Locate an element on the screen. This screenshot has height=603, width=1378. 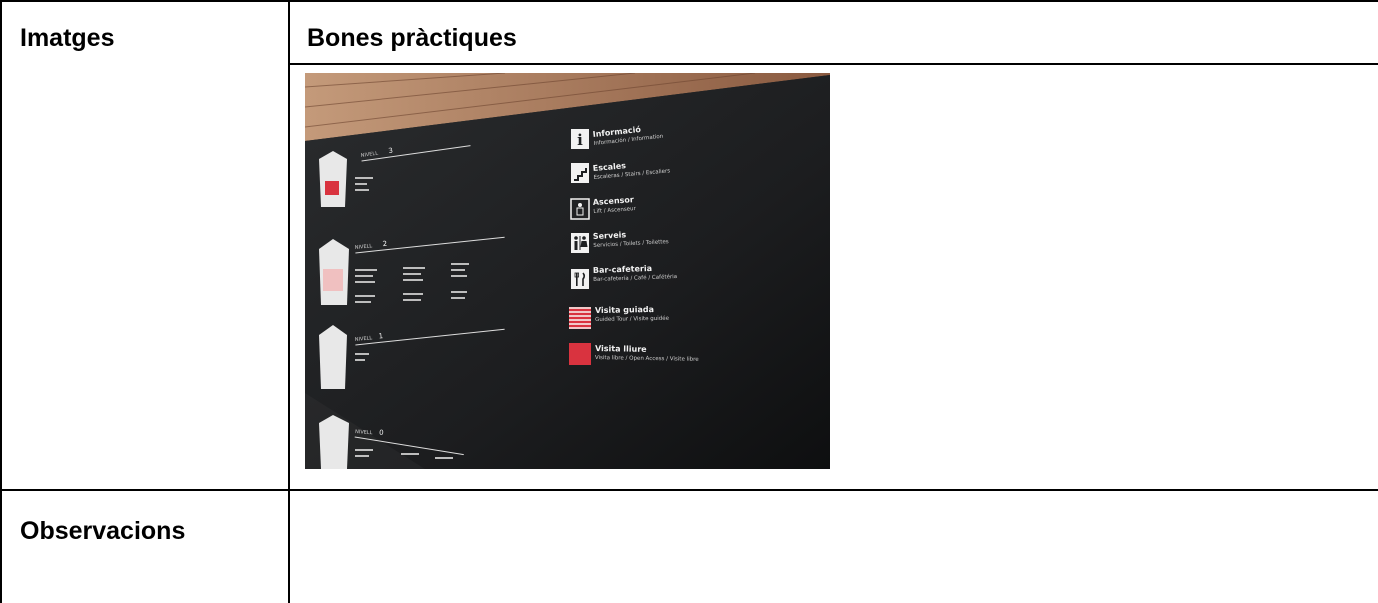
practices-header: Bones pràctiques is located at coordinates (412, 38).